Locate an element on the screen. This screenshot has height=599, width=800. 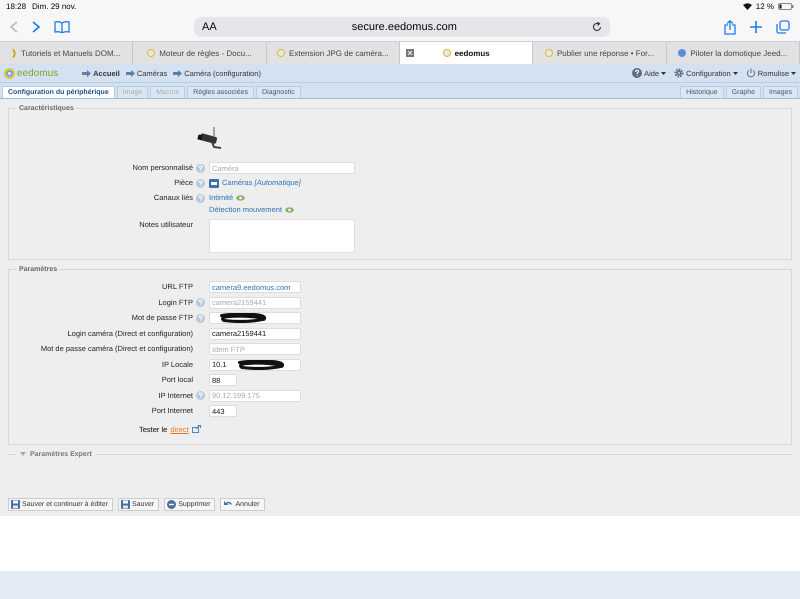
date: Dim. 29 nov. is located at coordinates (54, 6).